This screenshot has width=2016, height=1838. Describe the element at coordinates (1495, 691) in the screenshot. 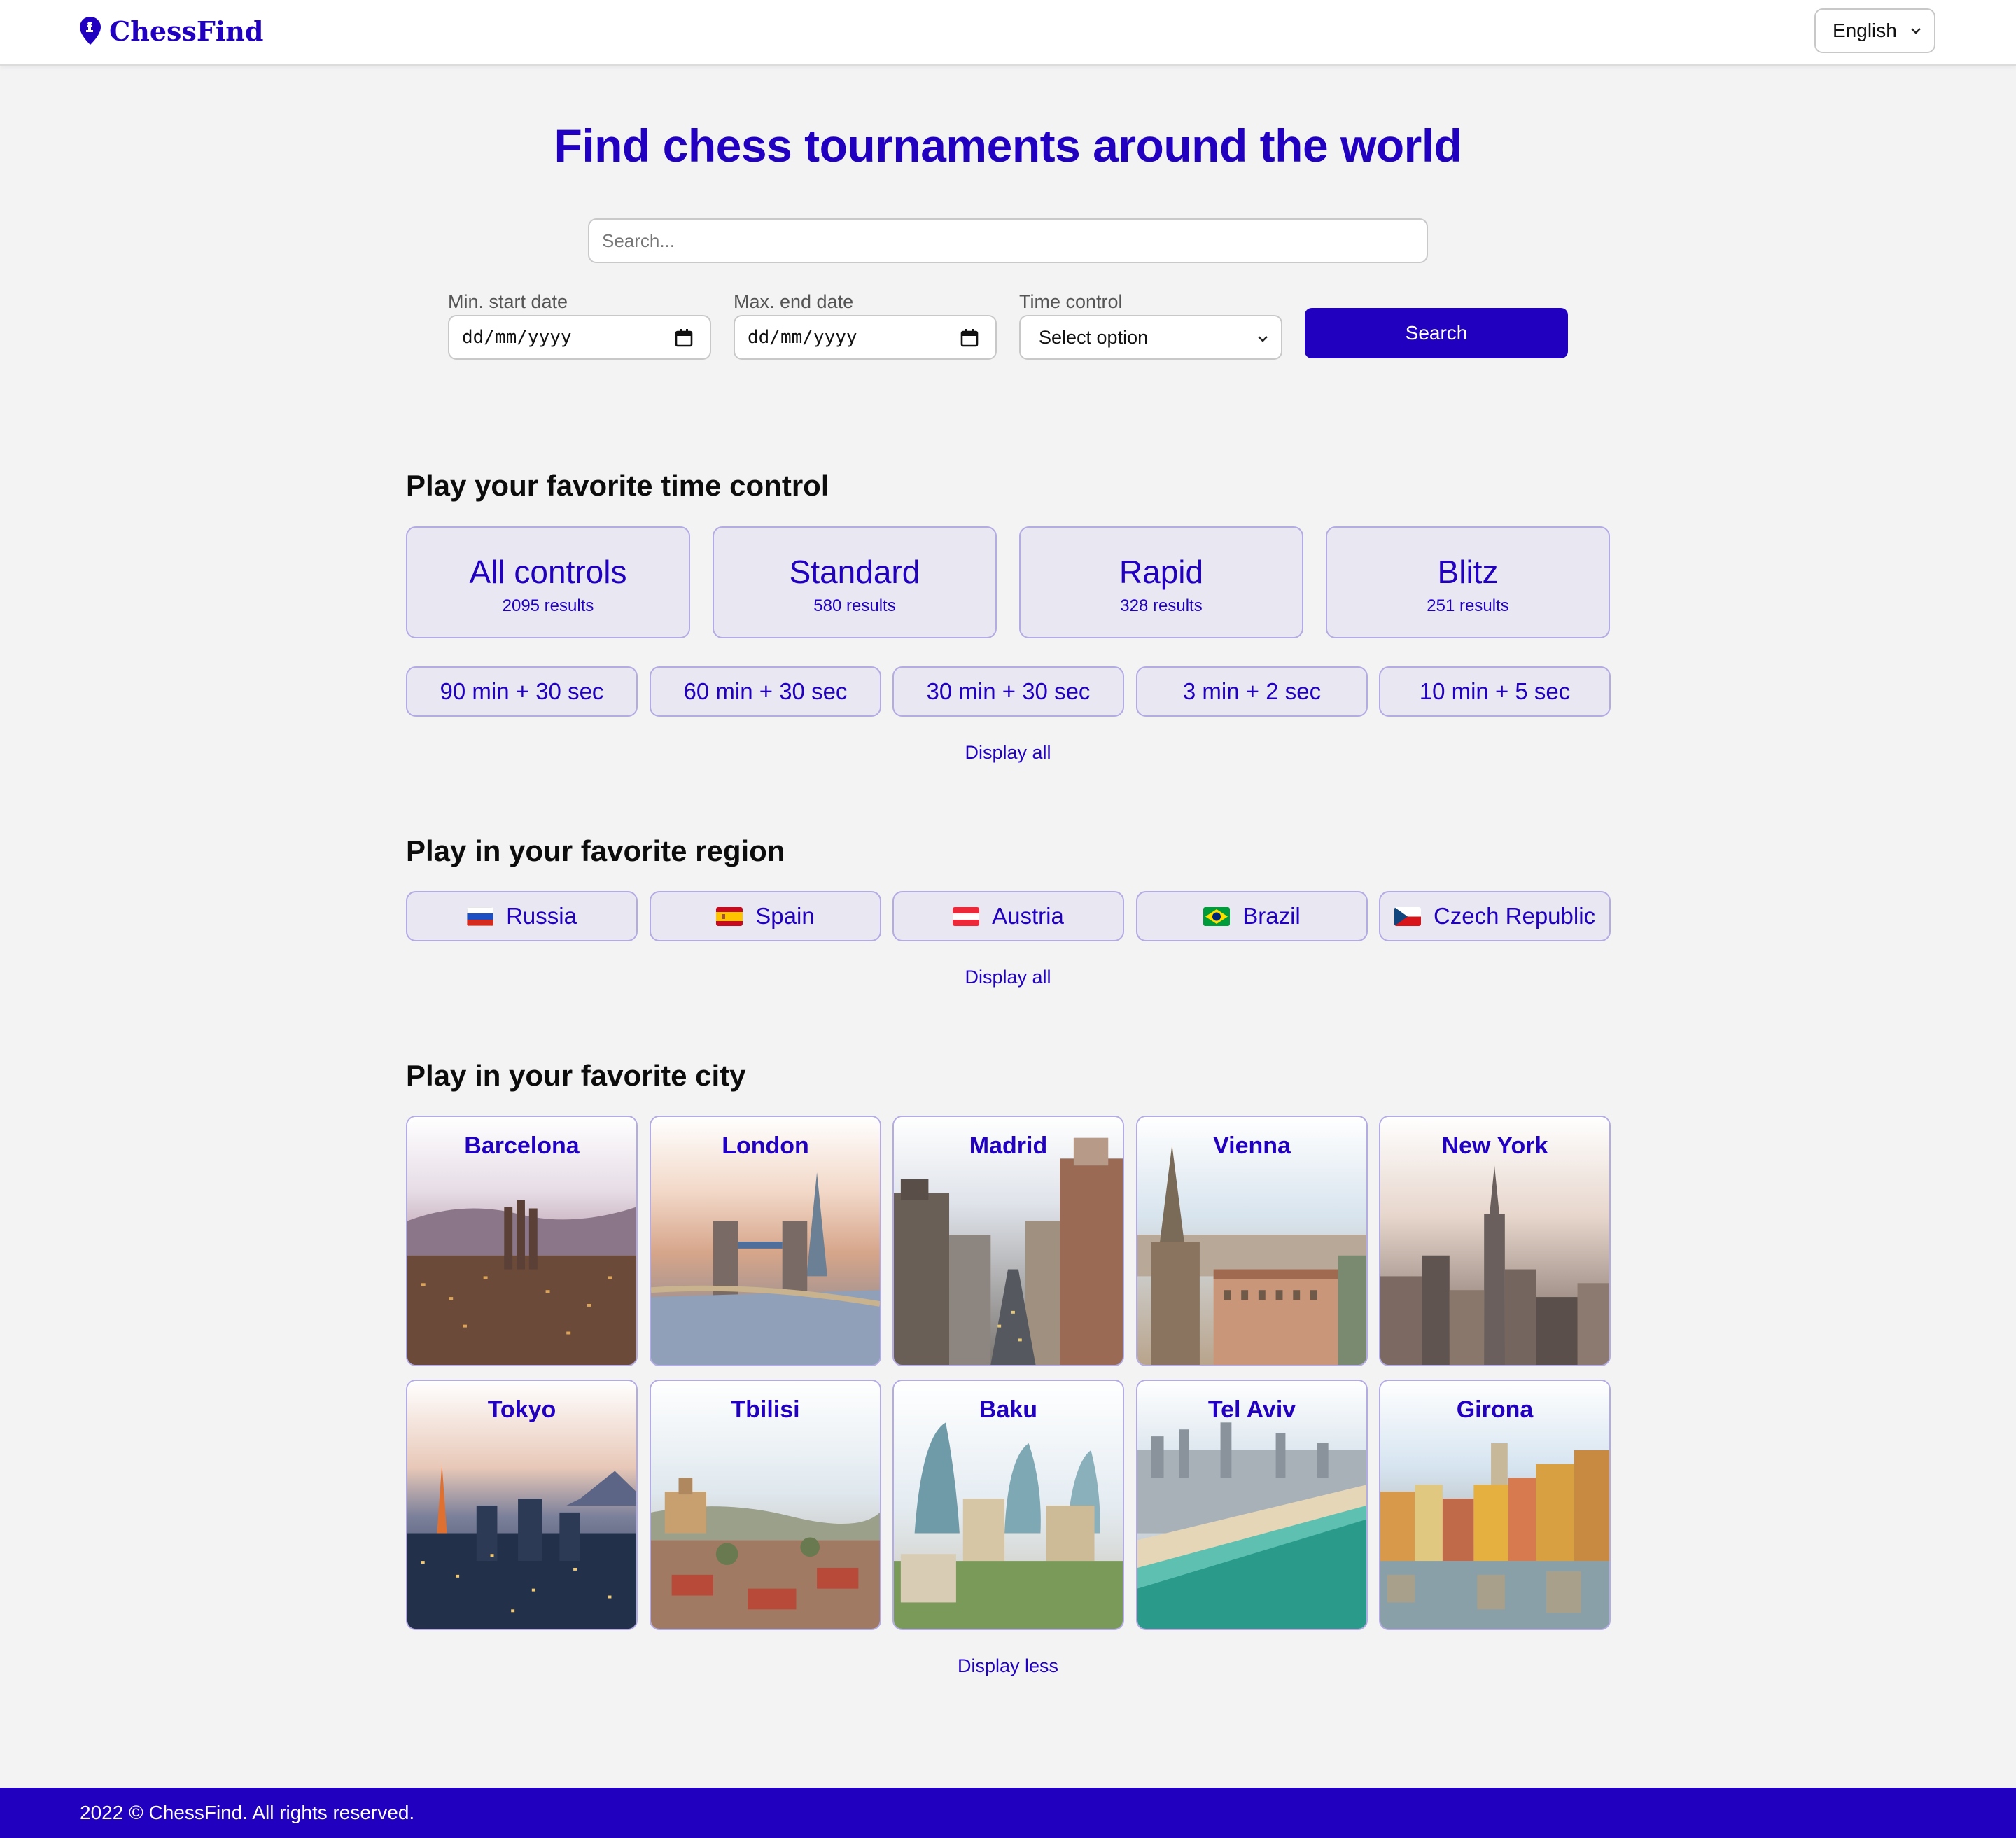

I see `time-preset-pill: 10 min + 5 sec` at that location.